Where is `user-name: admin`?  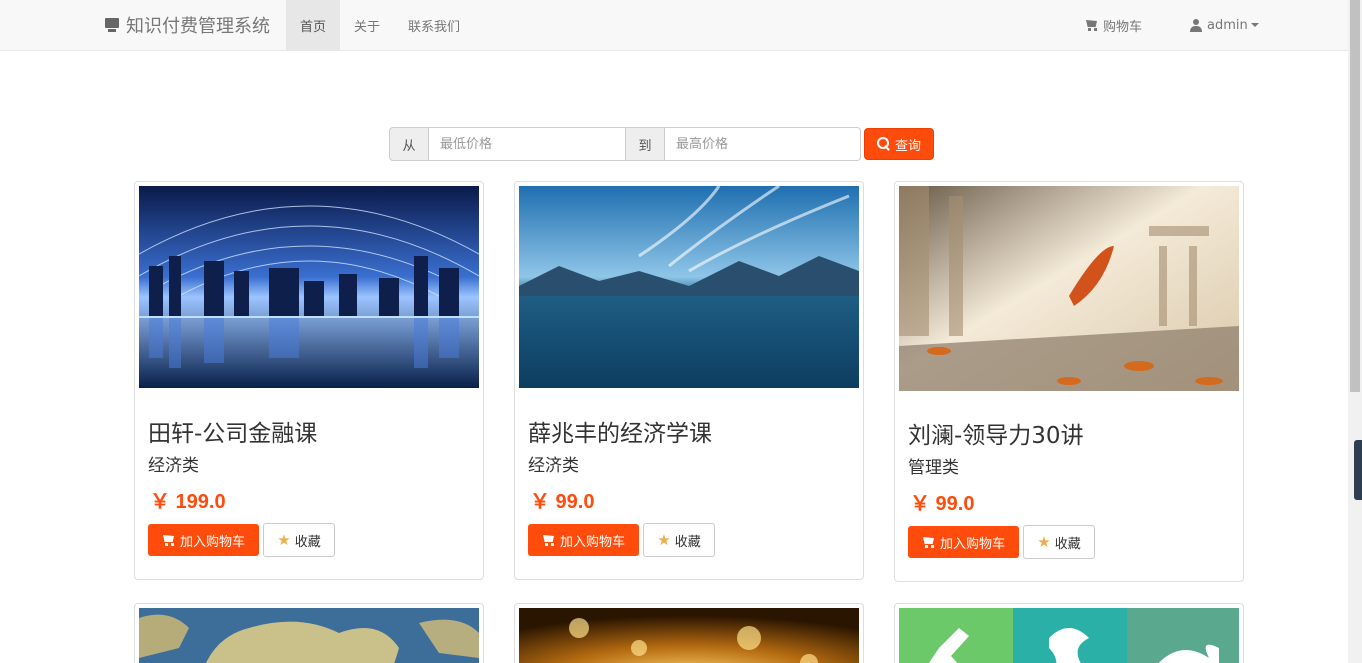
user-name: admin is located at coordinates (1227, 25).